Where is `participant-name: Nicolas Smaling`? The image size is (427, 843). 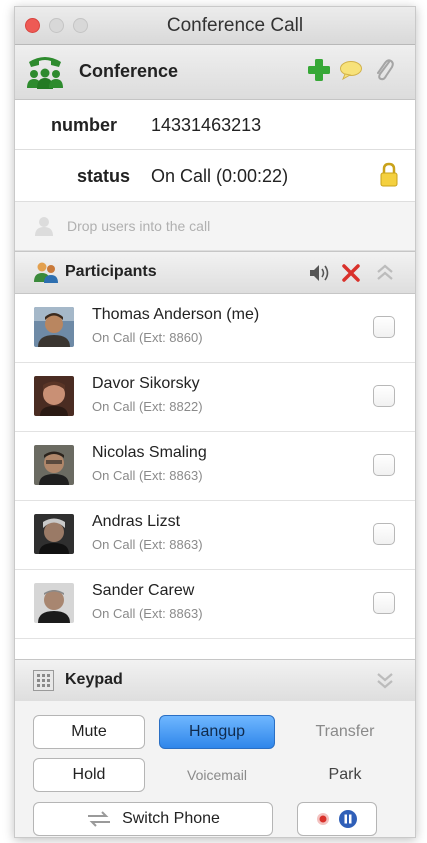
participant-name: Nicolas Smaling is located at coordinates (149, 452).